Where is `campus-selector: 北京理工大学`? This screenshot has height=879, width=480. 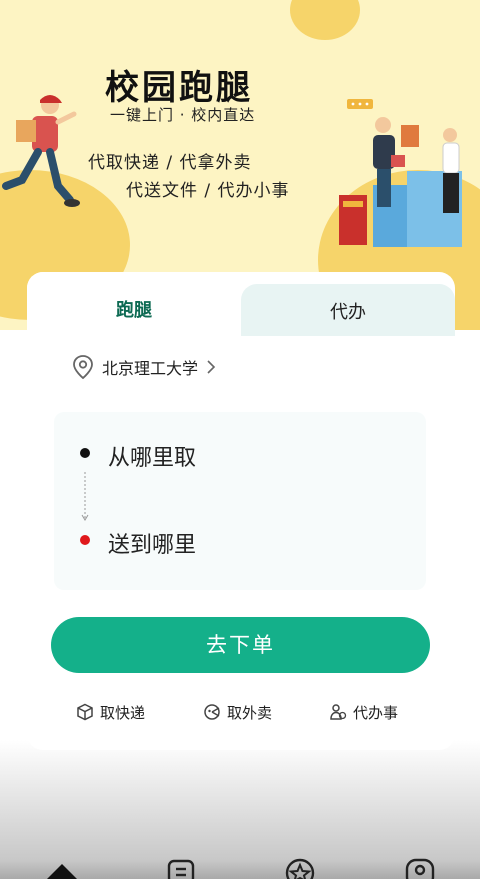 campus-selector: 北京理工大学 is located at coordinates (144, 367).